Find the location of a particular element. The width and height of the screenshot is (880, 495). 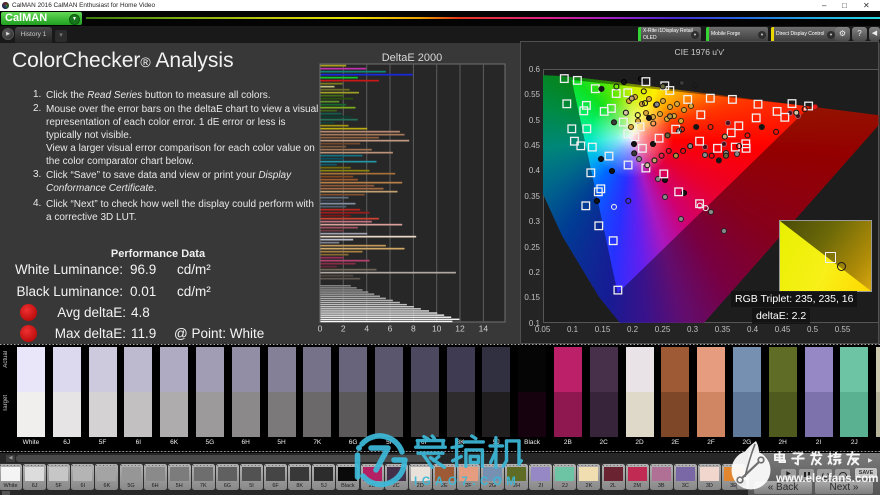

svg-text: IGAO7.COM is located at coordinates (467, 482).